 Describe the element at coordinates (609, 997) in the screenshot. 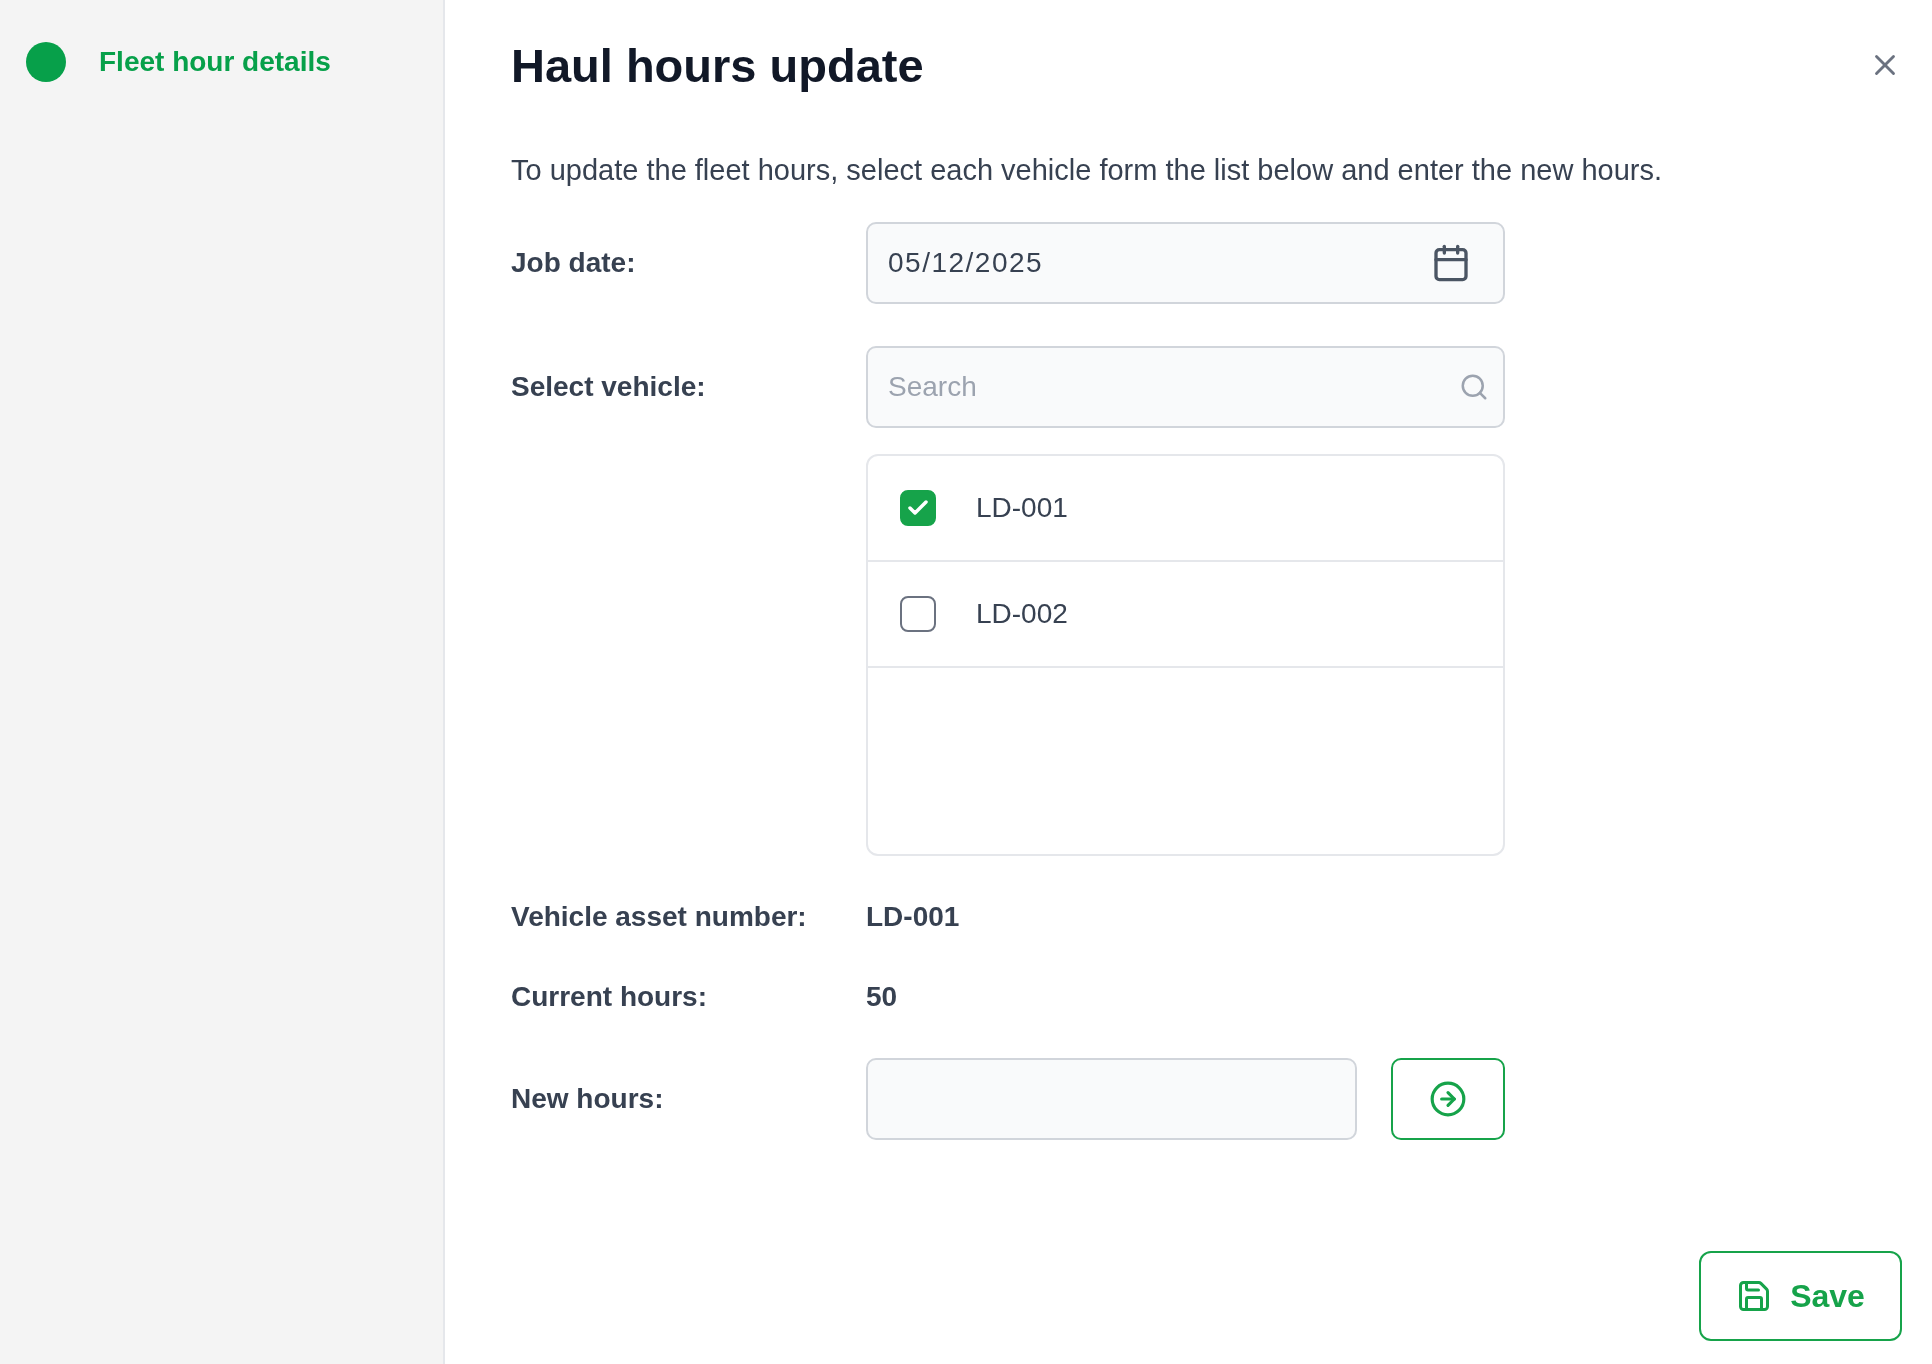

I see `field-label: Current hours:` at that location.